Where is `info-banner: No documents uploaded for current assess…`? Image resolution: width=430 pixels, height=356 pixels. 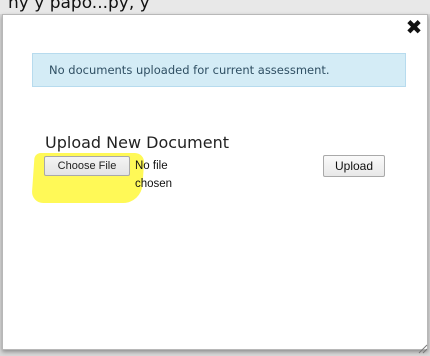 info-banner: No documents uploaded for current assess… is located at coordinates (219, 70).